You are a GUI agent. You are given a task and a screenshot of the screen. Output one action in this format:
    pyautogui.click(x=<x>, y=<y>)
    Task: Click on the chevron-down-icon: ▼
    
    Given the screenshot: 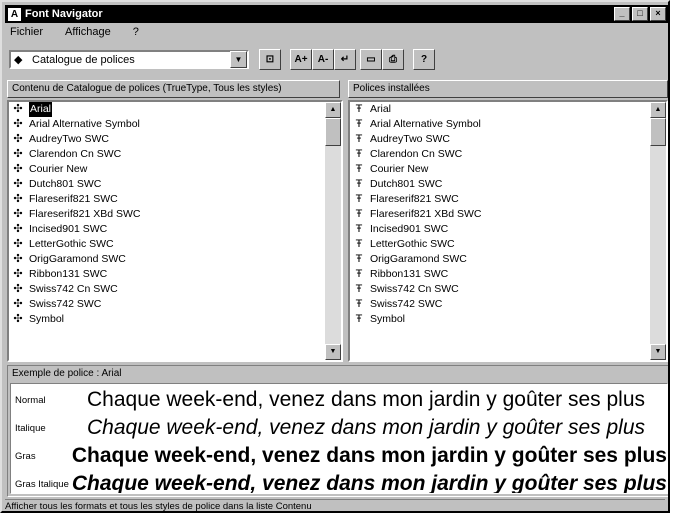 What is the action you would take?
    pyautogui.click(x=238, y=59)
    